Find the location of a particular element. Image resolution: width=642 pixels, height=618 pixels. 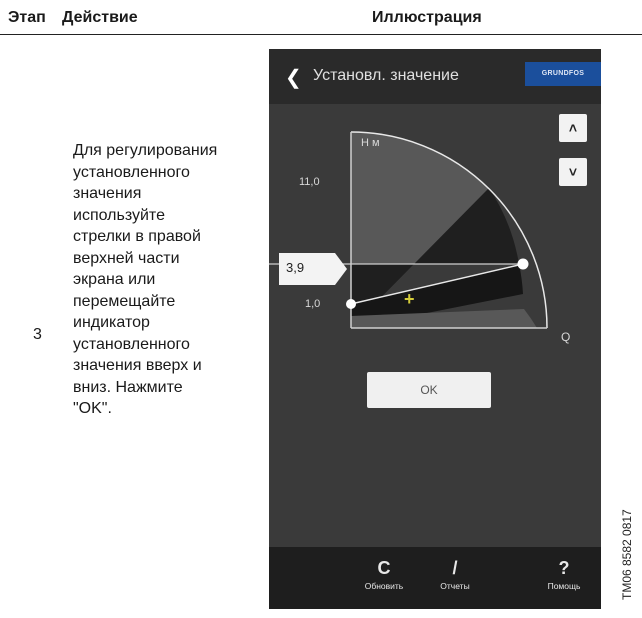

chevron-up-icon: ˄ is located at coordinates (573, 128).